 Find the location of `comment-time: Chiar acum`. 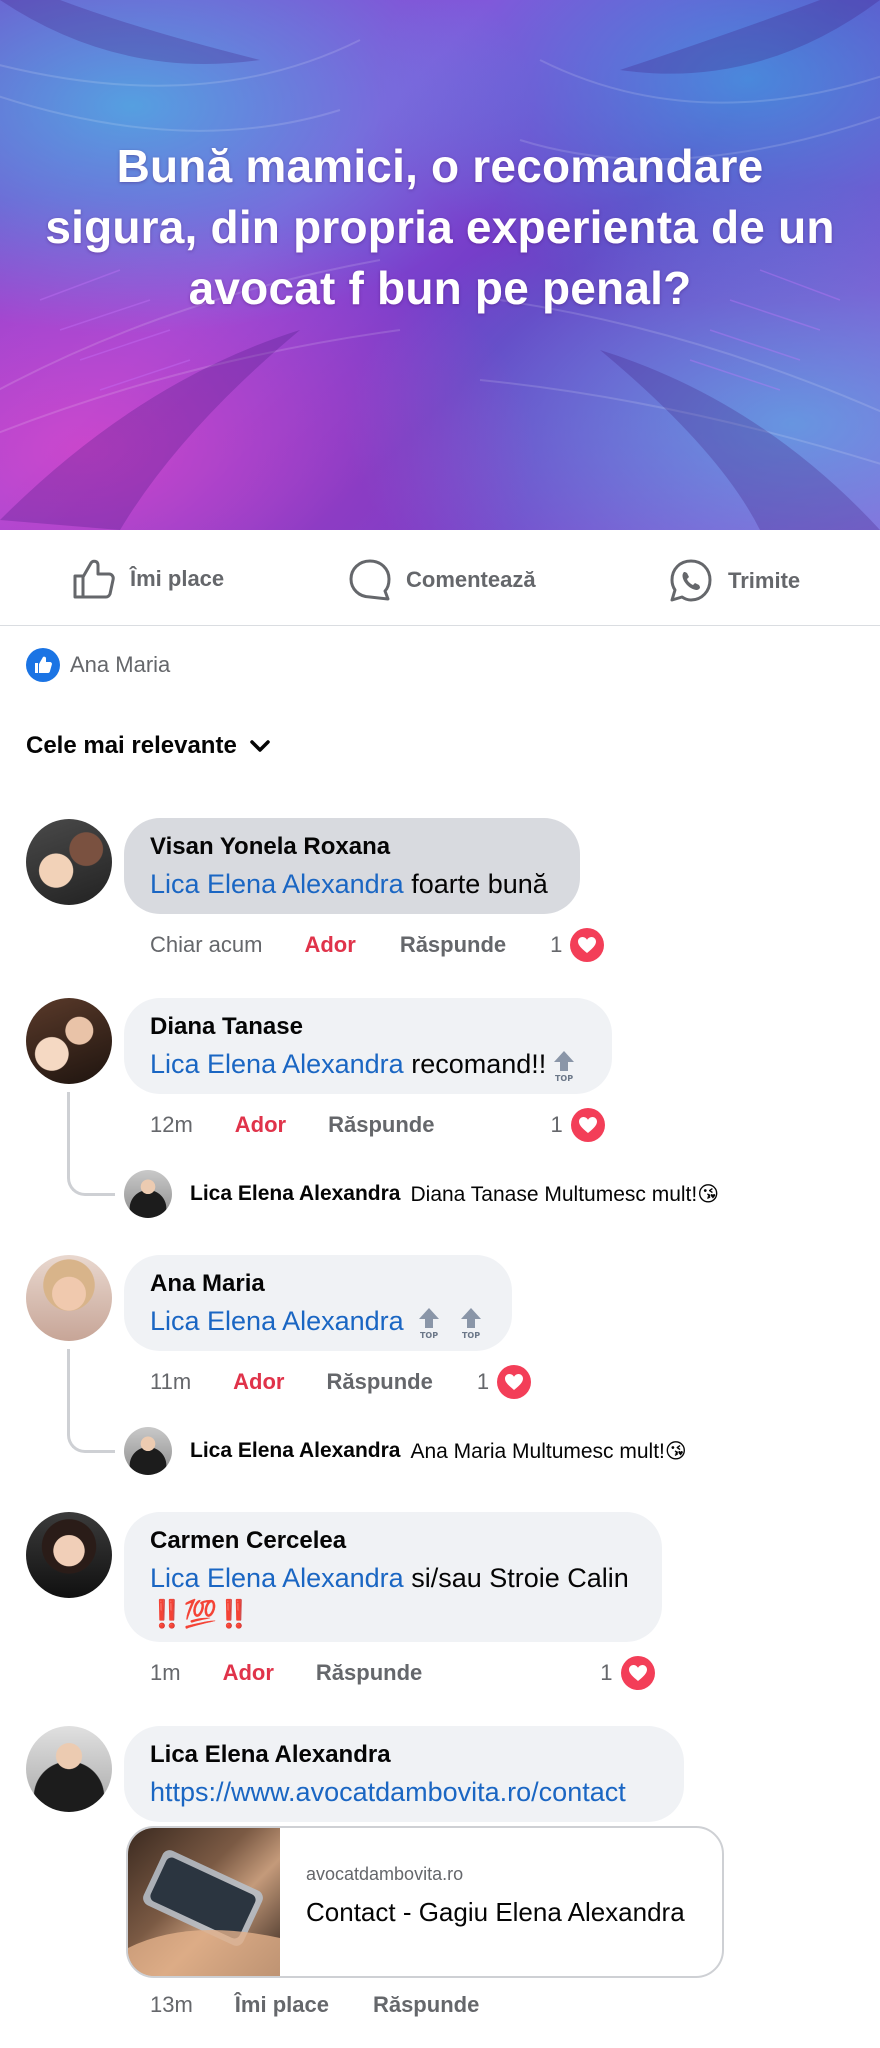

comment-time: Chiar acum is located at coordinates (206, 944).